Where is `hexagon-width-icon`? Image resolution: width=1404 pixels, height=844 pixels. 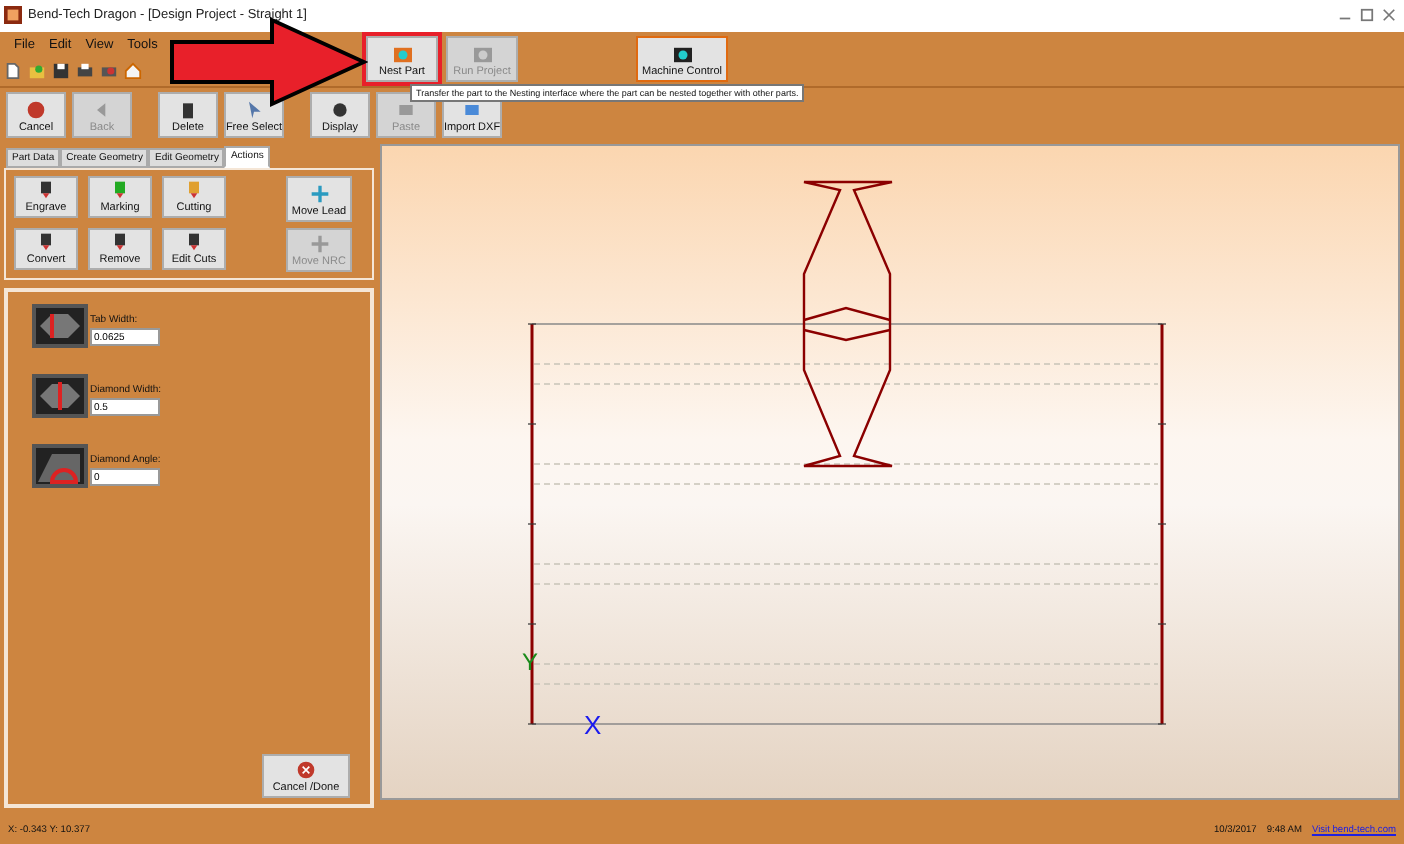
hexagon-width-icon is located at coordinates (60, 396).